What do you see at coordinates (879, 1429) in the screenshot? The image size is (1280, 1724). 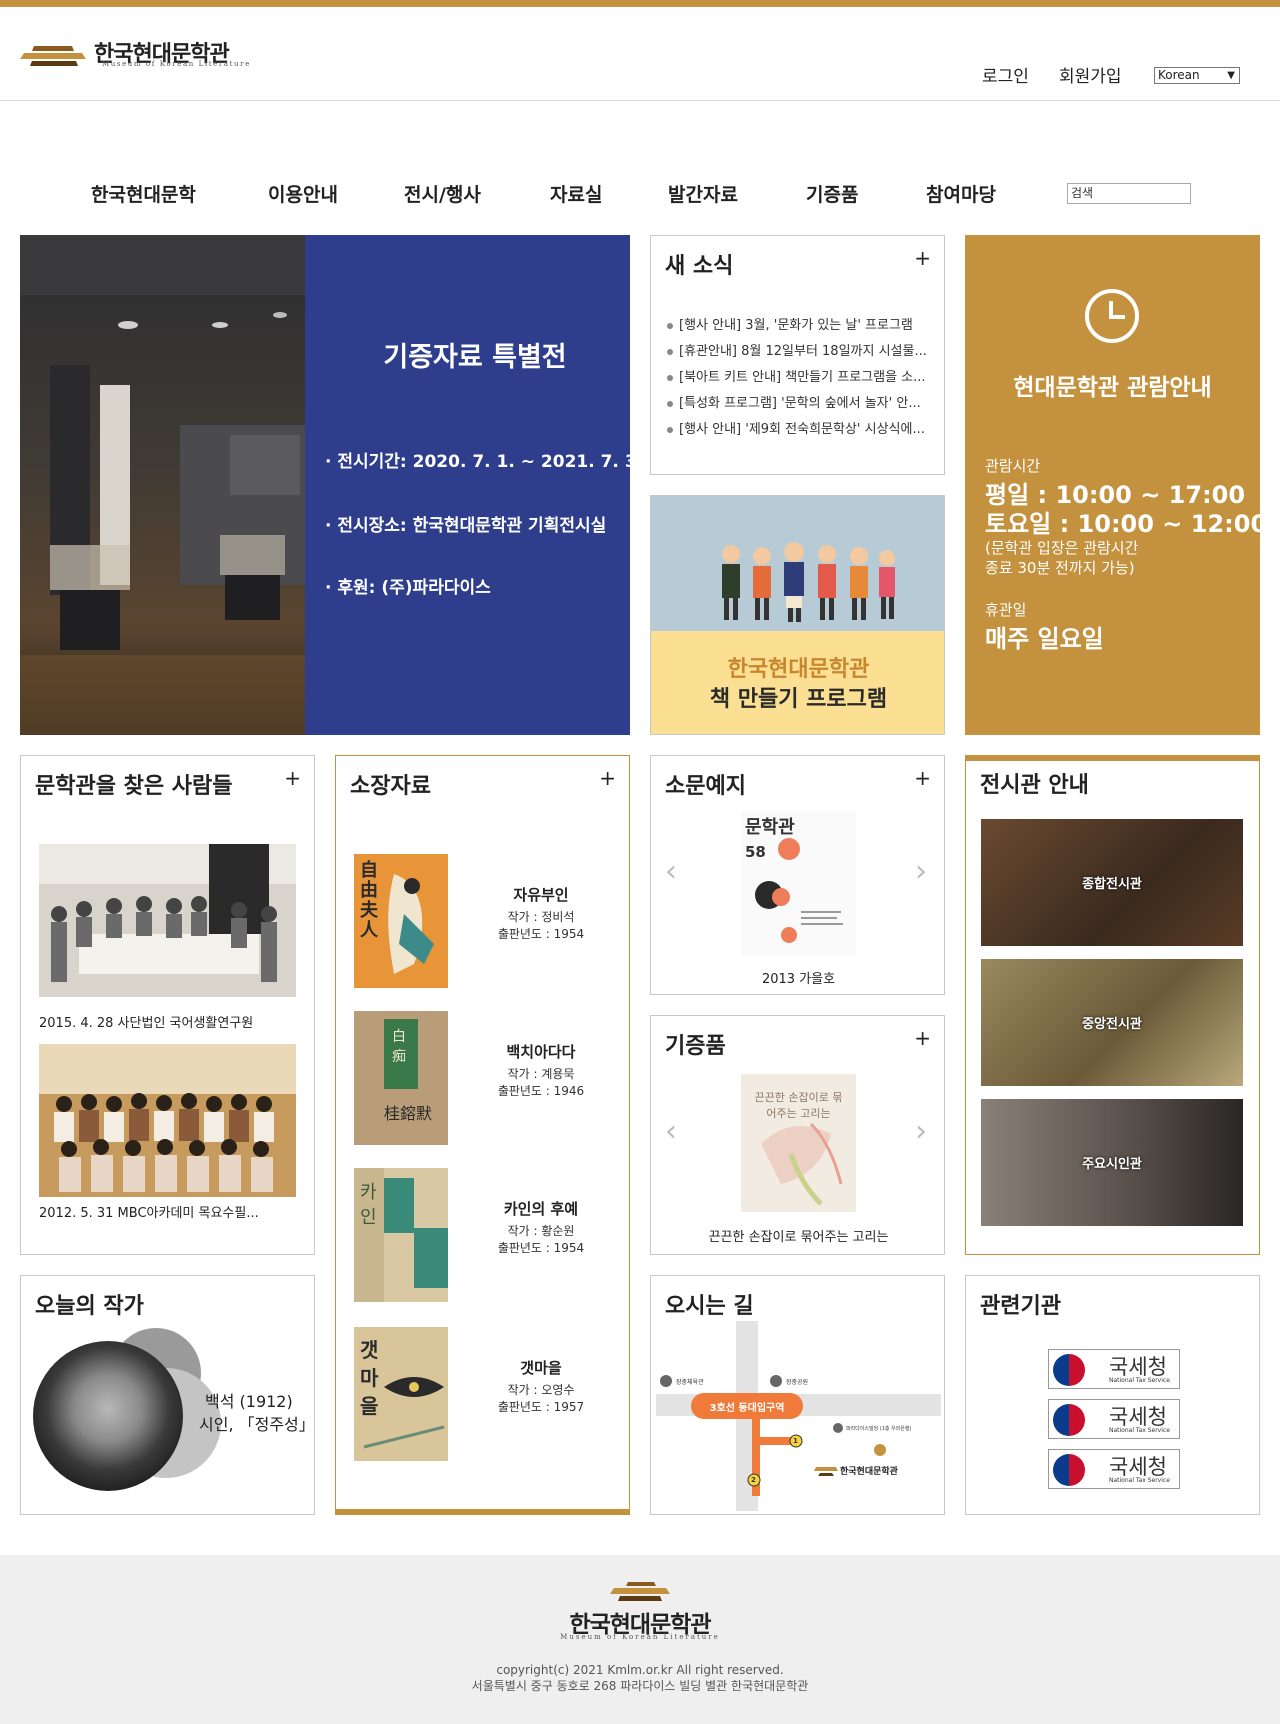 I see `map-label-c: 파라다이스빌딩 (1층 우리은행)` at bounding box center [879, 1429].